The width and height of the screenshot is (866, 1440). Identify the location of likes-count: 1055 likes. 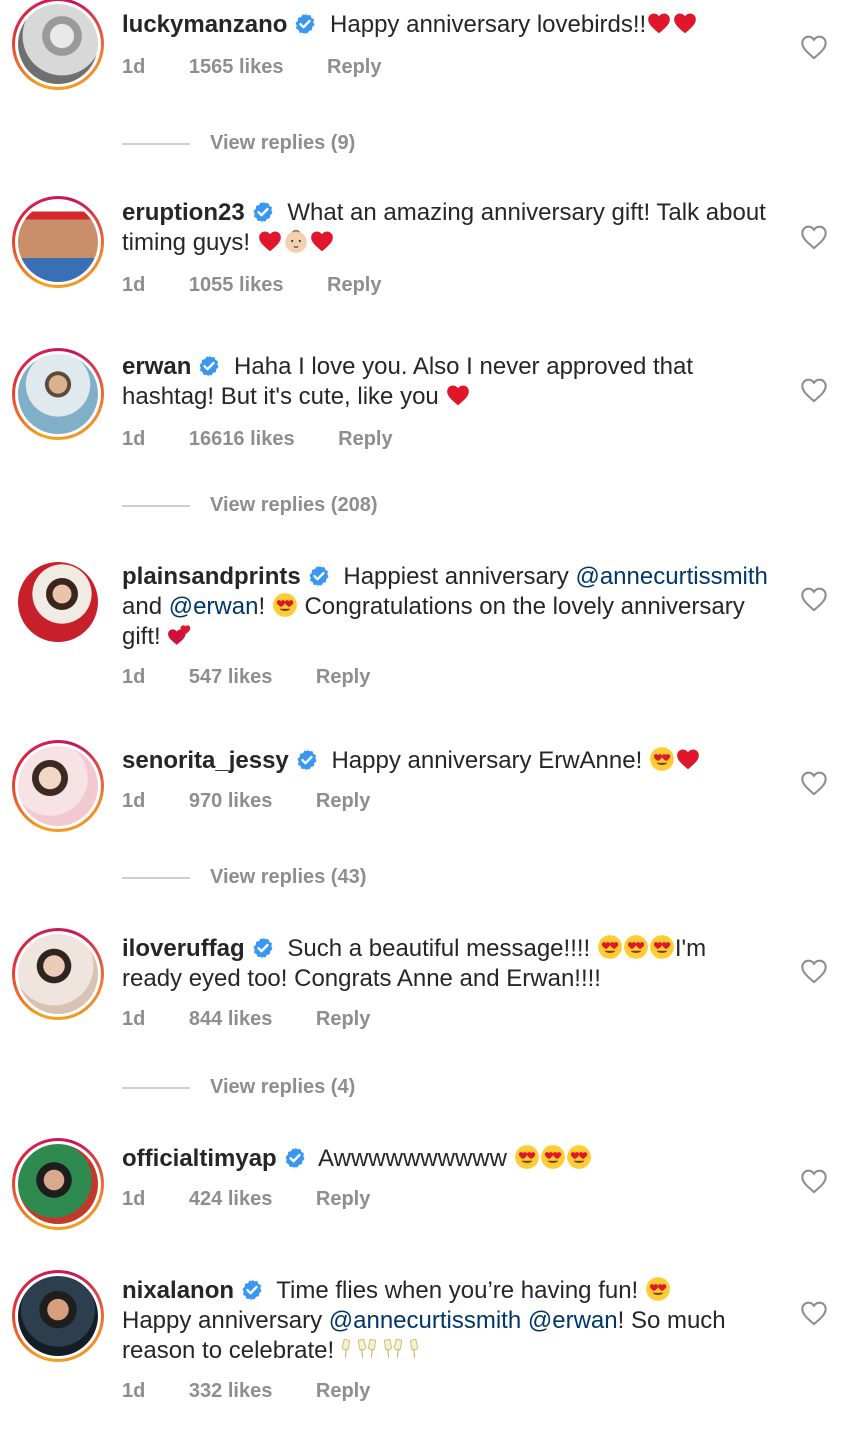
(236, 285).